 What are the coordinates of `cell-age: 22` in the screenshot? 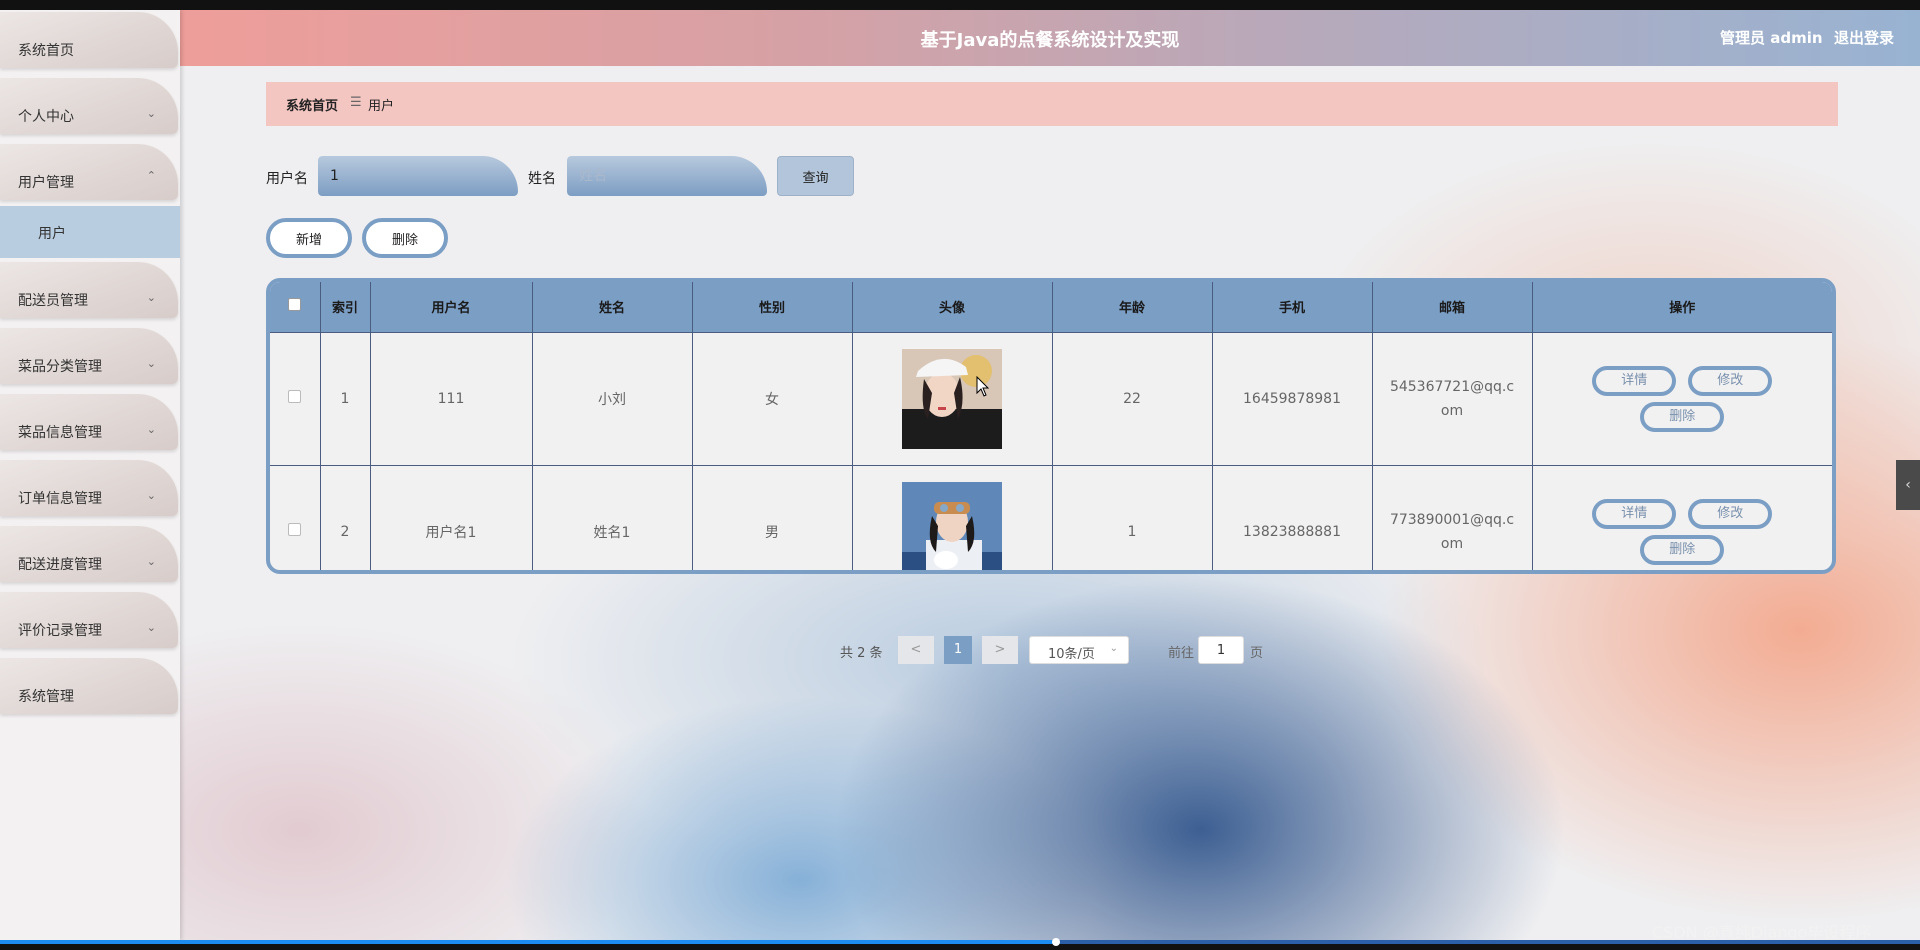 It's located at (1132, 398).